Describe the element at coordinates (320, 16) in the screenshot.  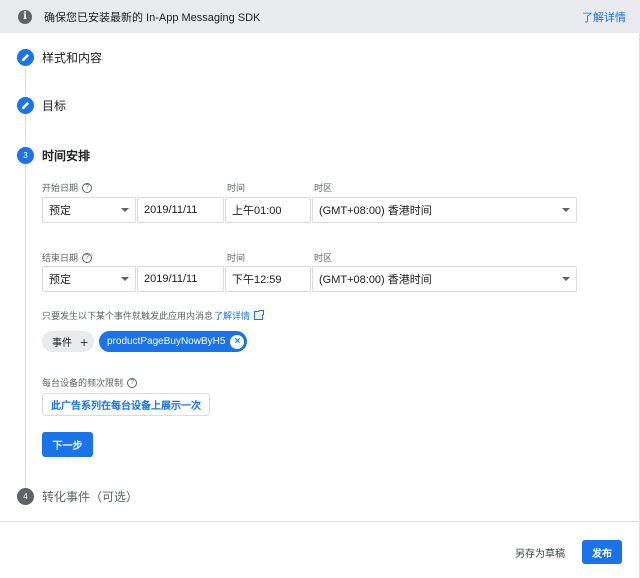
I see `sdk-banner: i 确保您已安装最新的 In-App Messaging SDK 了解详情` at that location.